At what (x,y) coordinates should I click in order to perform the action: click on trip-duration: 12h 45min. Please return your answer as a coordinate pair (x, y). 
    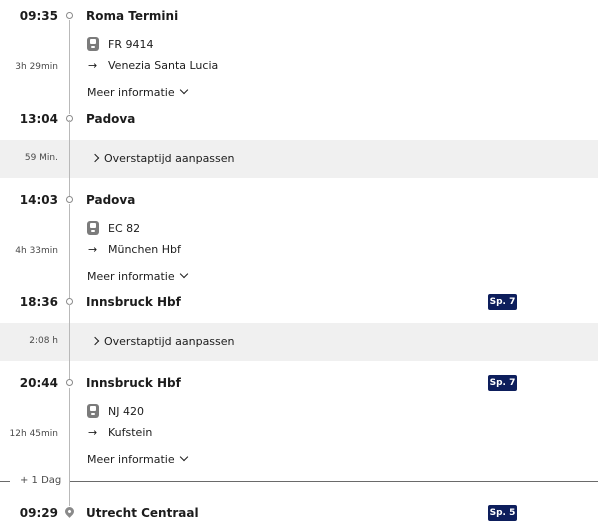
    Looking at the image, I should click on (33, 434).